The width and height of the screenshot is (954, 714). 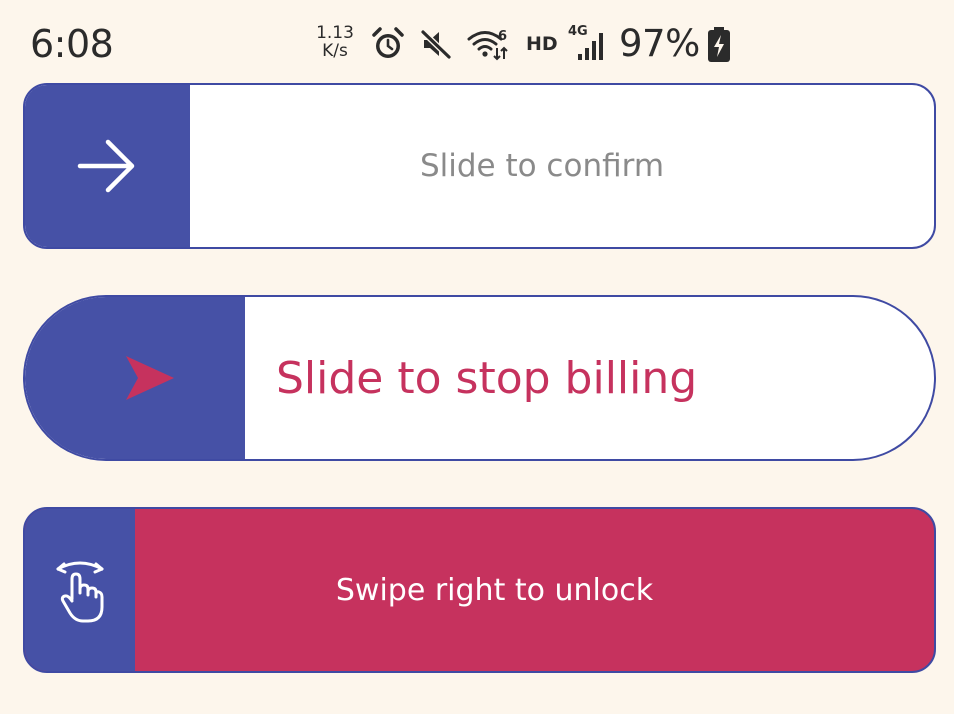 I want to click on arrow-right-icon, so click(x=105, y=166).